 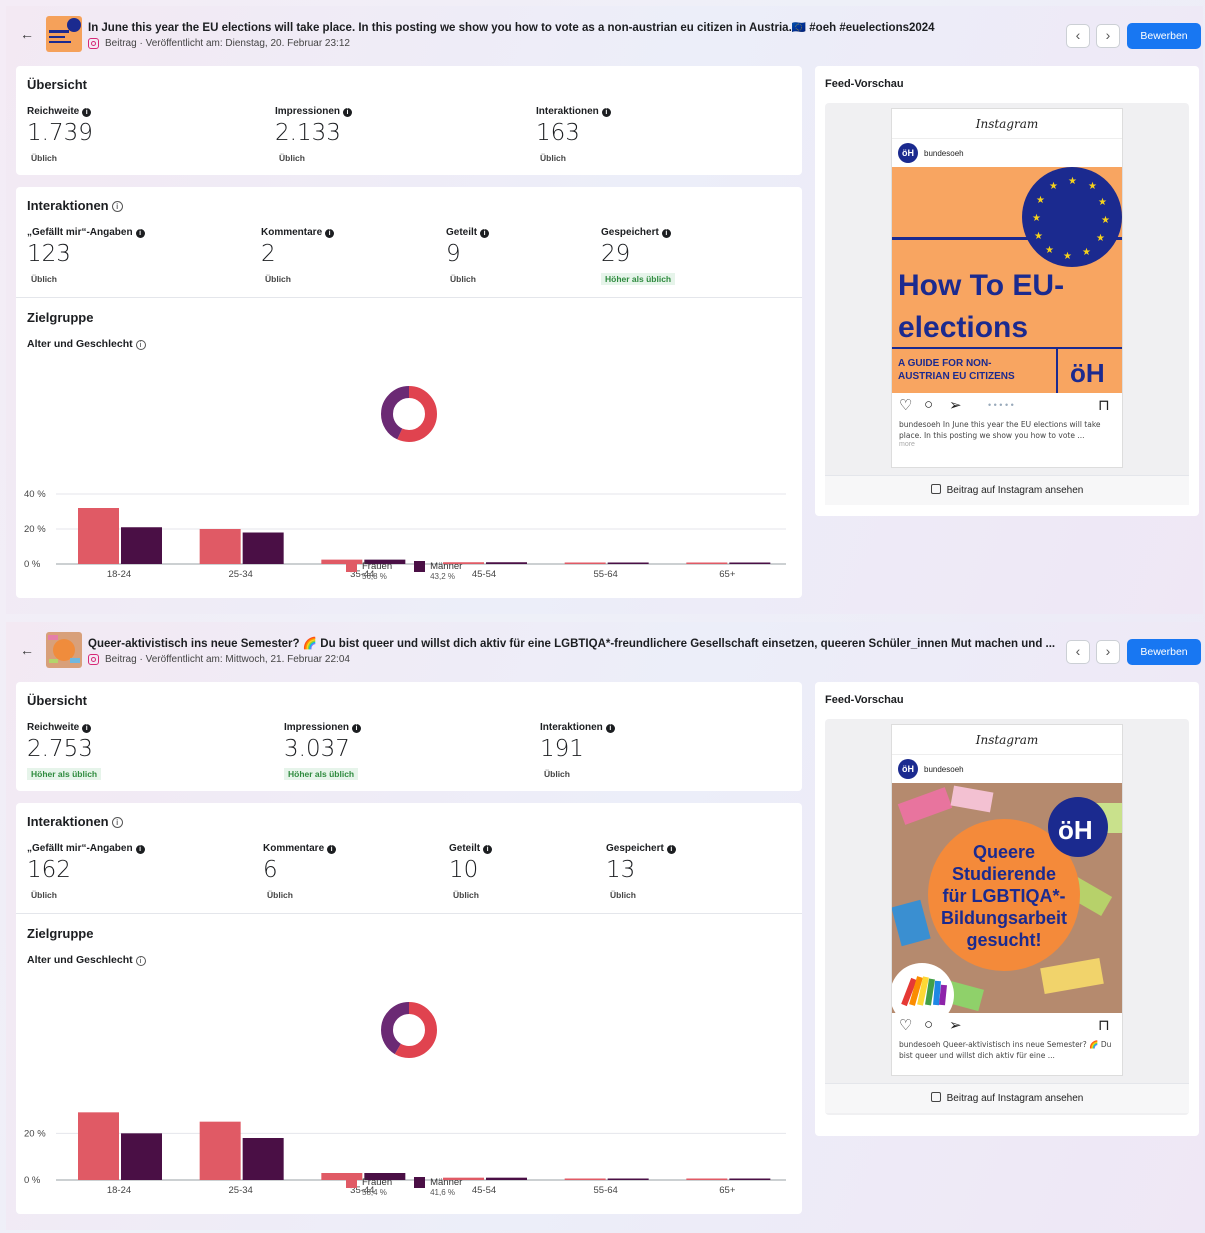 I want to click on legend-swatch-maenner, so click(x=420, y=1182).